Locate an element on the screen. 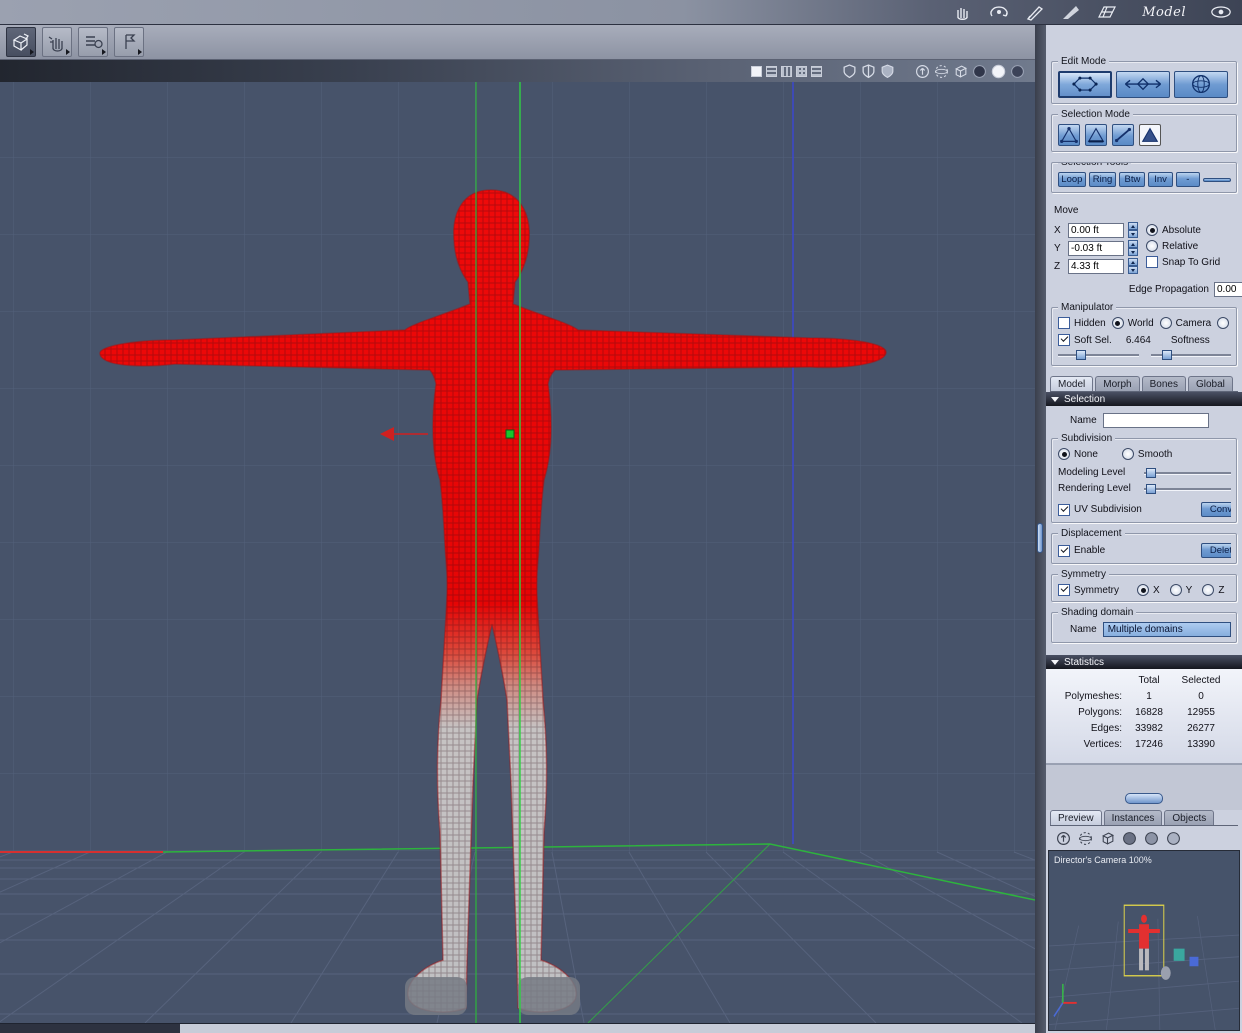  rendering-level-label: Rendering Level is located at coordinates (1094, 488).